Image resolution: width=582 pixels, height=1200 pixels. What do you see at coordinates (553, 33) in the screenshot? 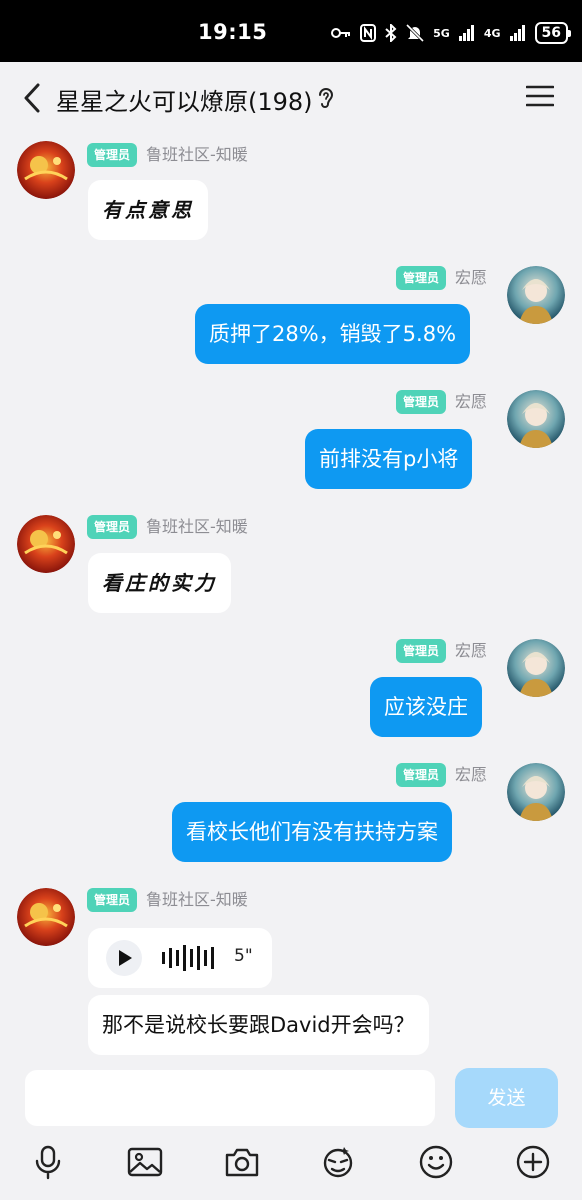
I see `battery-icon: 56` at bounding box center [553, 33].